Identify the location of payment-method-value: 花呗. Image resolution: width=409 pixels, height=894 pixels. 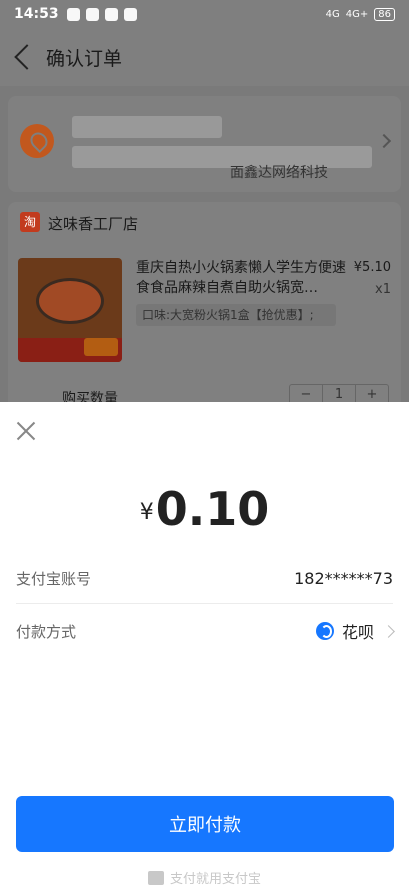
(357, 632).